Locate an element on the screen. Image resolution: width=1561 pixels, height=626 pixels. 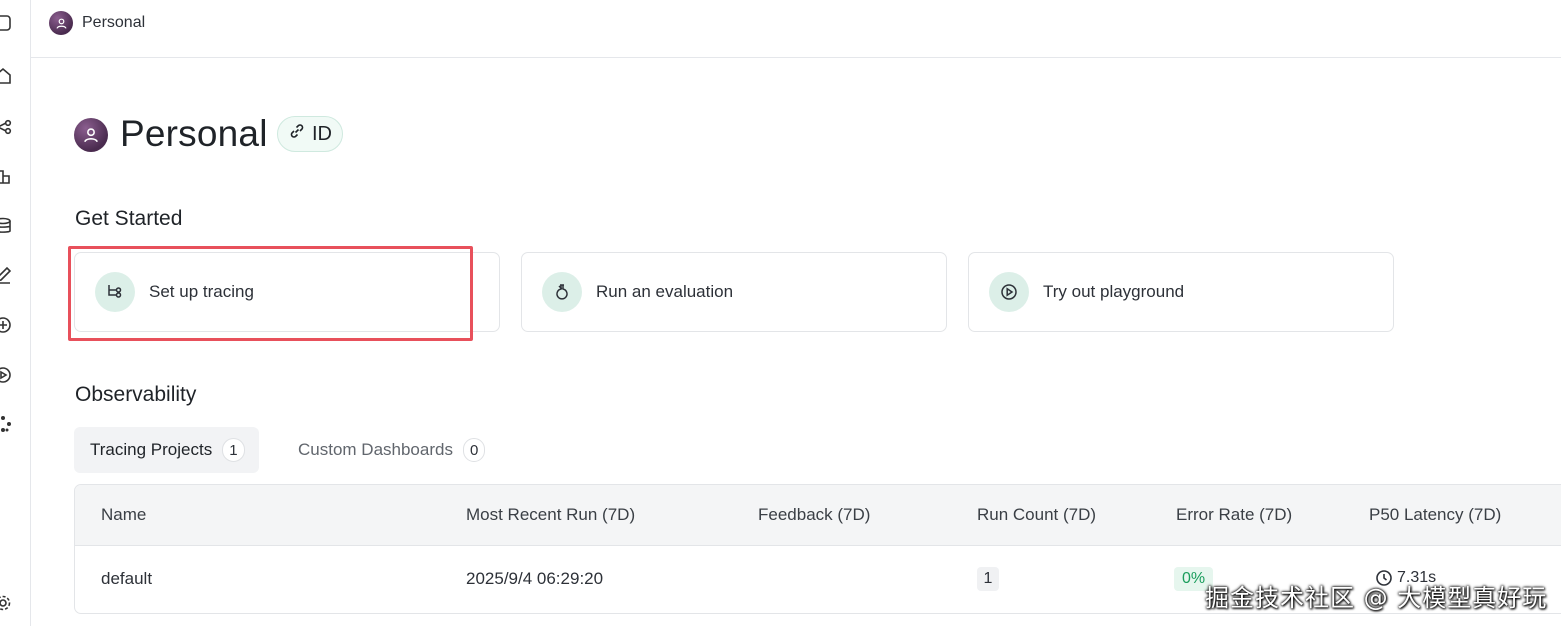
share-icon is located at coordinates (6, 127).